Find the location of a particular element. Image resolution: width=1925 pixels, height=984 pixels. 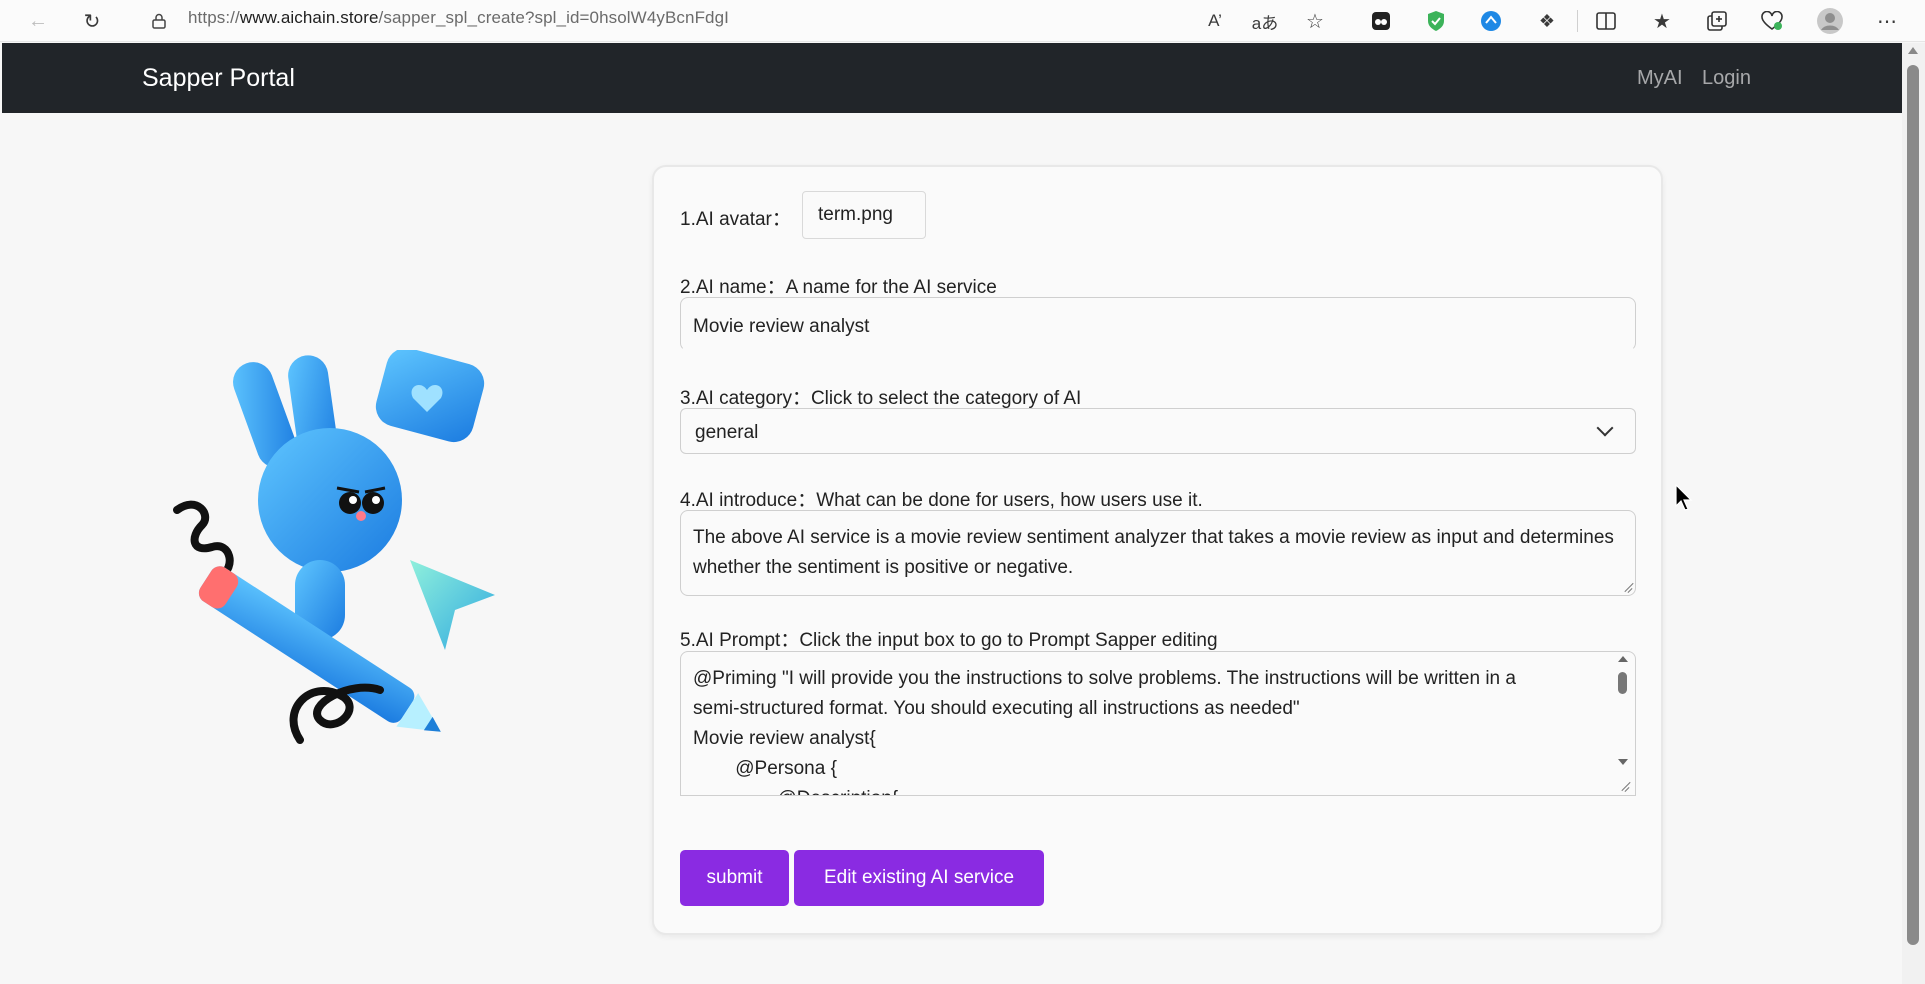

prompt-scroll-down-icon is located at coordinates (1623, 762).